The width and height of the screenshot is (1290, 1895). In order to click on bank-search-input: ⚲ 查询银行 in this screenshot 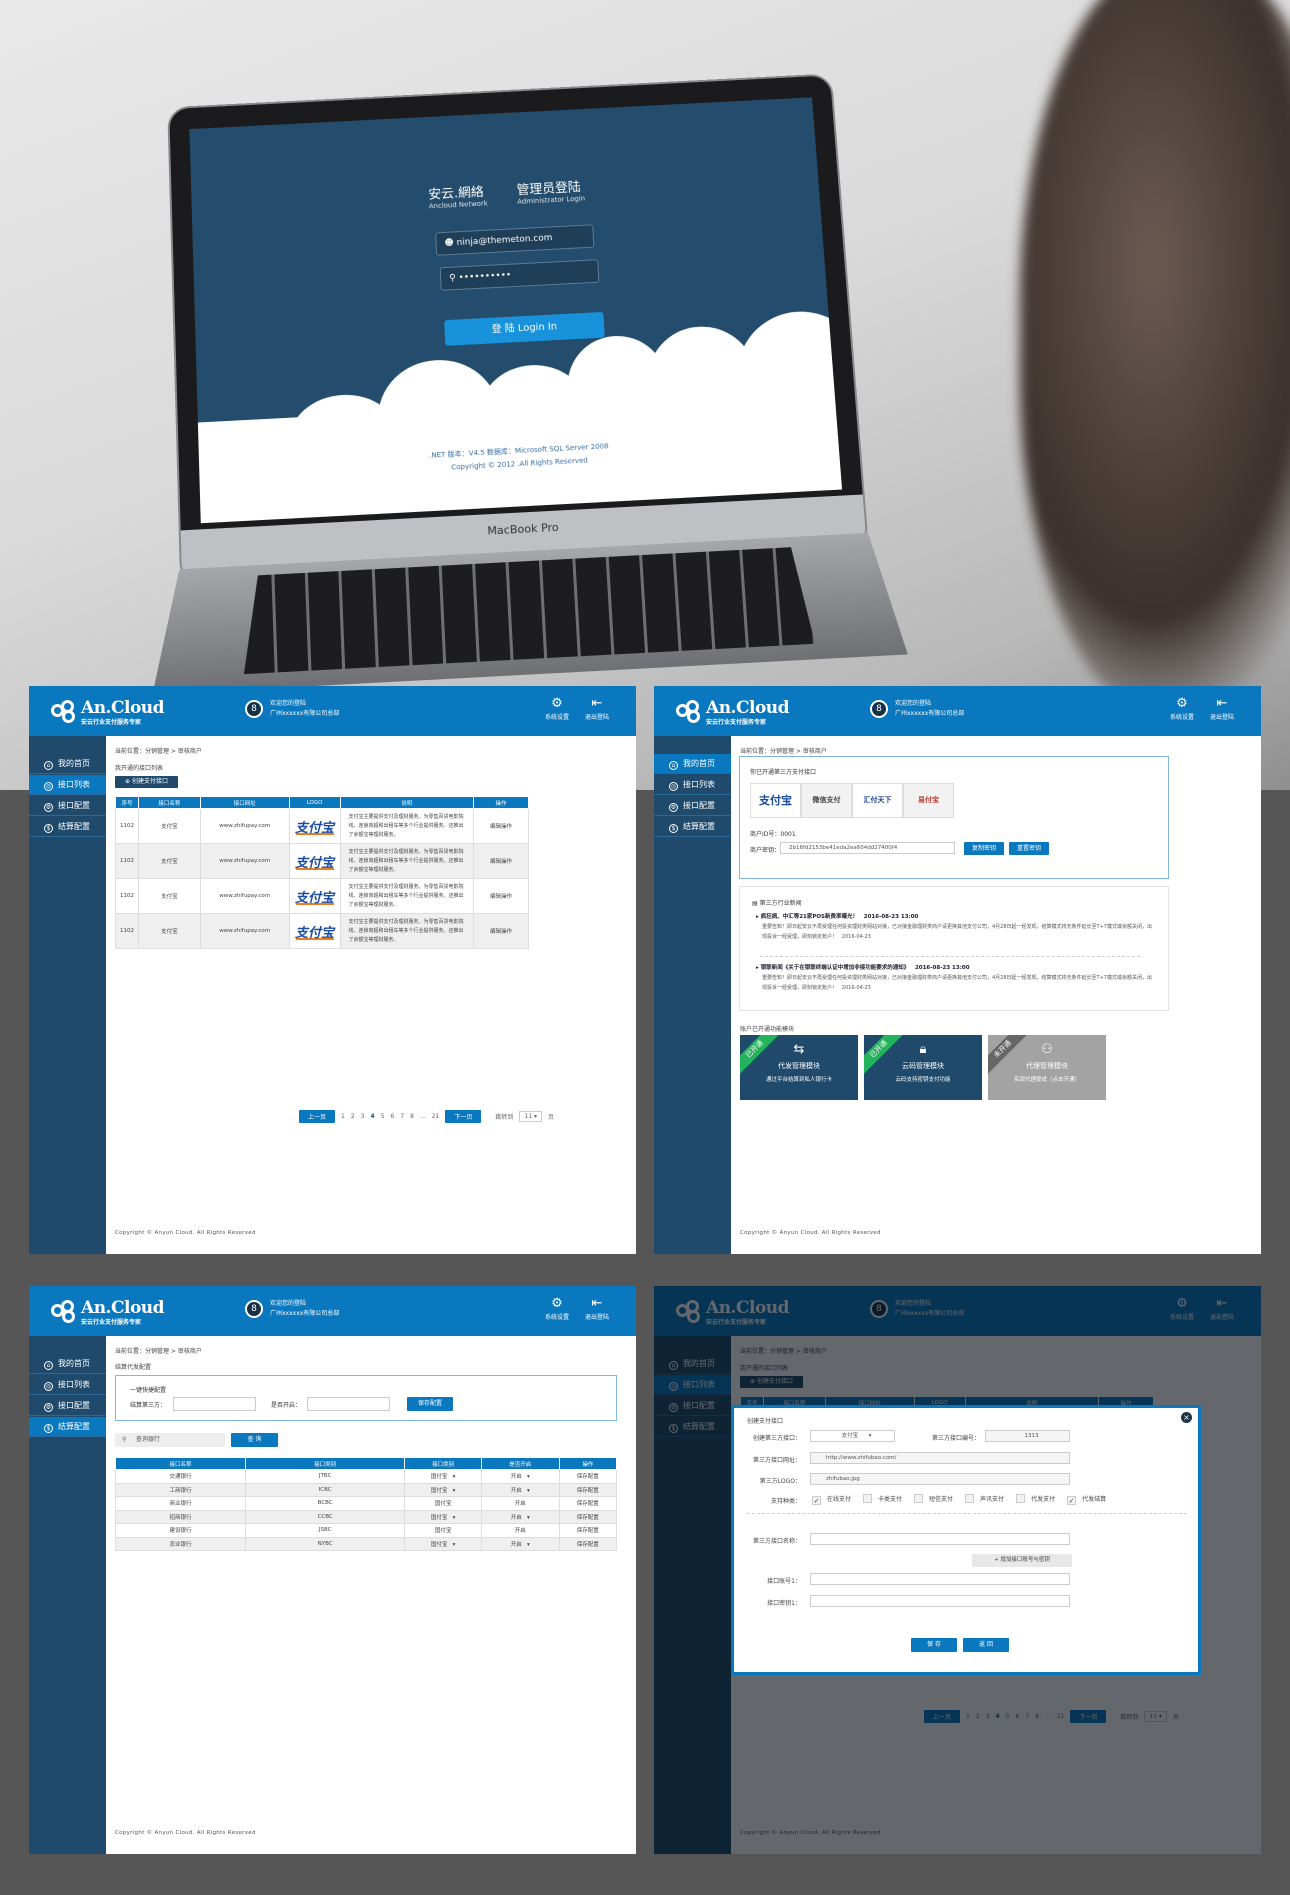, I will do `click(170, 1440)`.